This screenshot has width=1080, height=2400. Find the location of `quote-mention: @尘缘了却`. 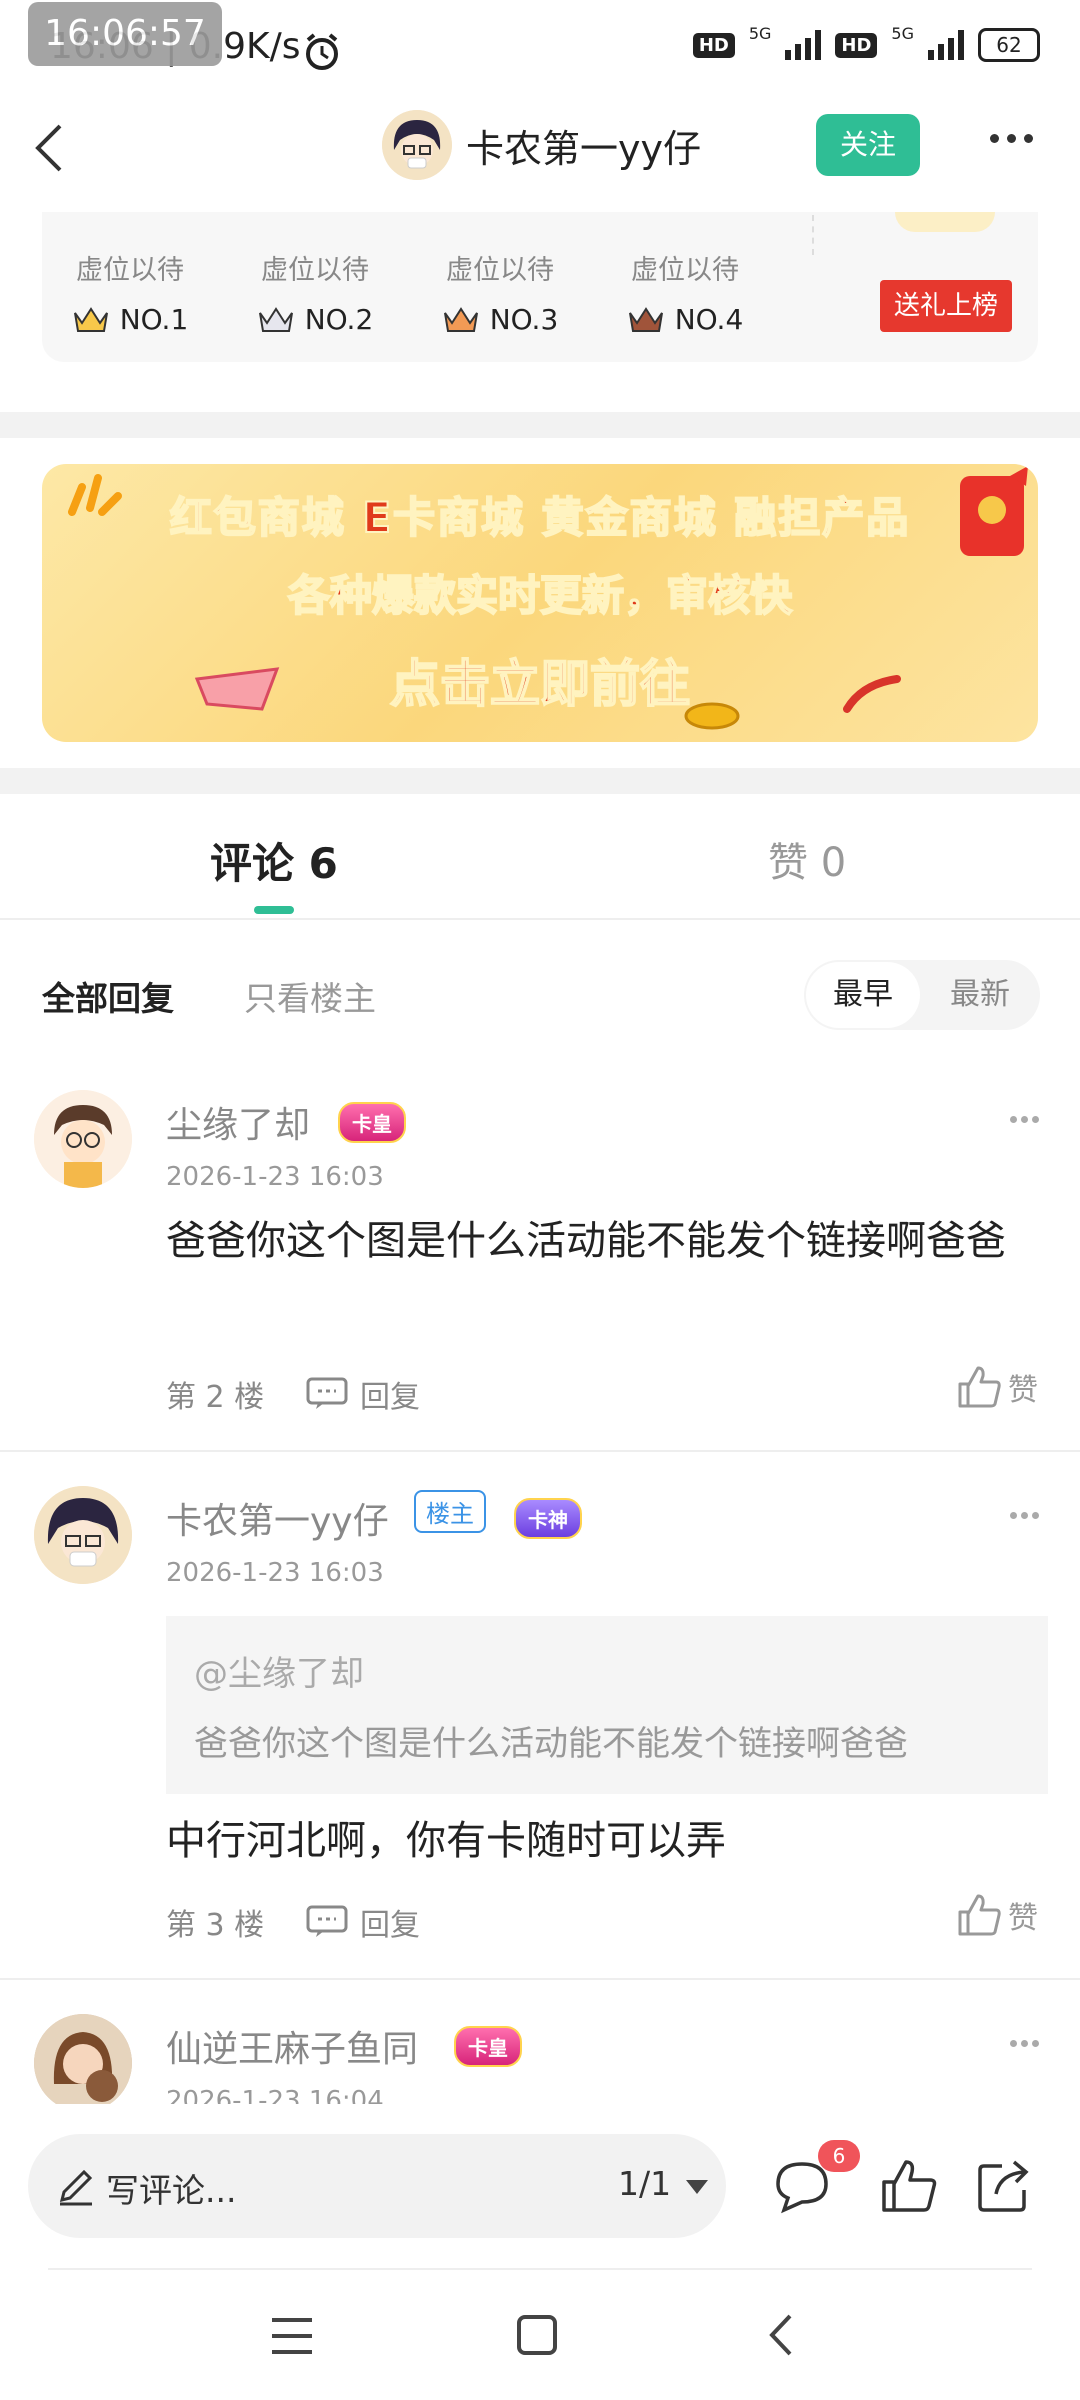

quote-mention: @尘缘了却 is located at coordinates (279, 1670).